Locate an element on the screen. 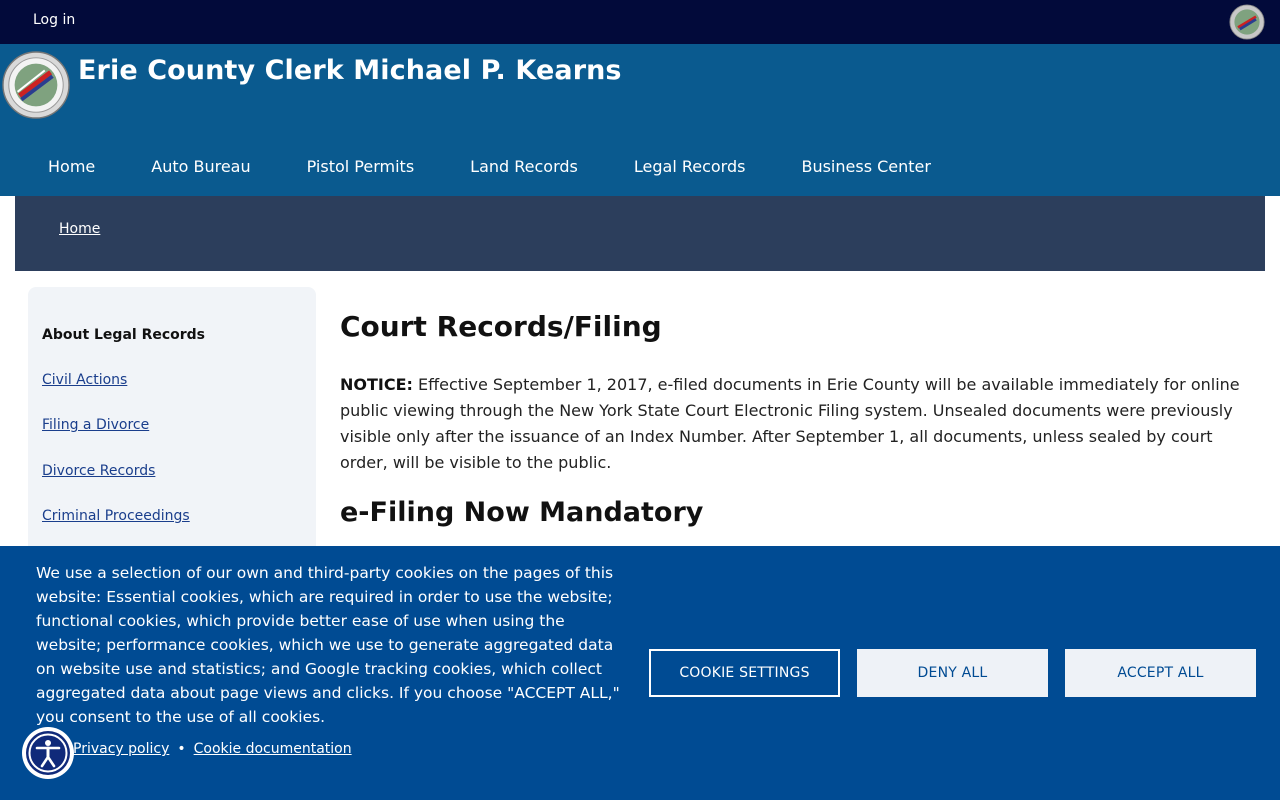 This screenshot has width=1280, height=800. site-title: Erie County Clerk Michael P. Kearns is located at coordinates (350, 70).